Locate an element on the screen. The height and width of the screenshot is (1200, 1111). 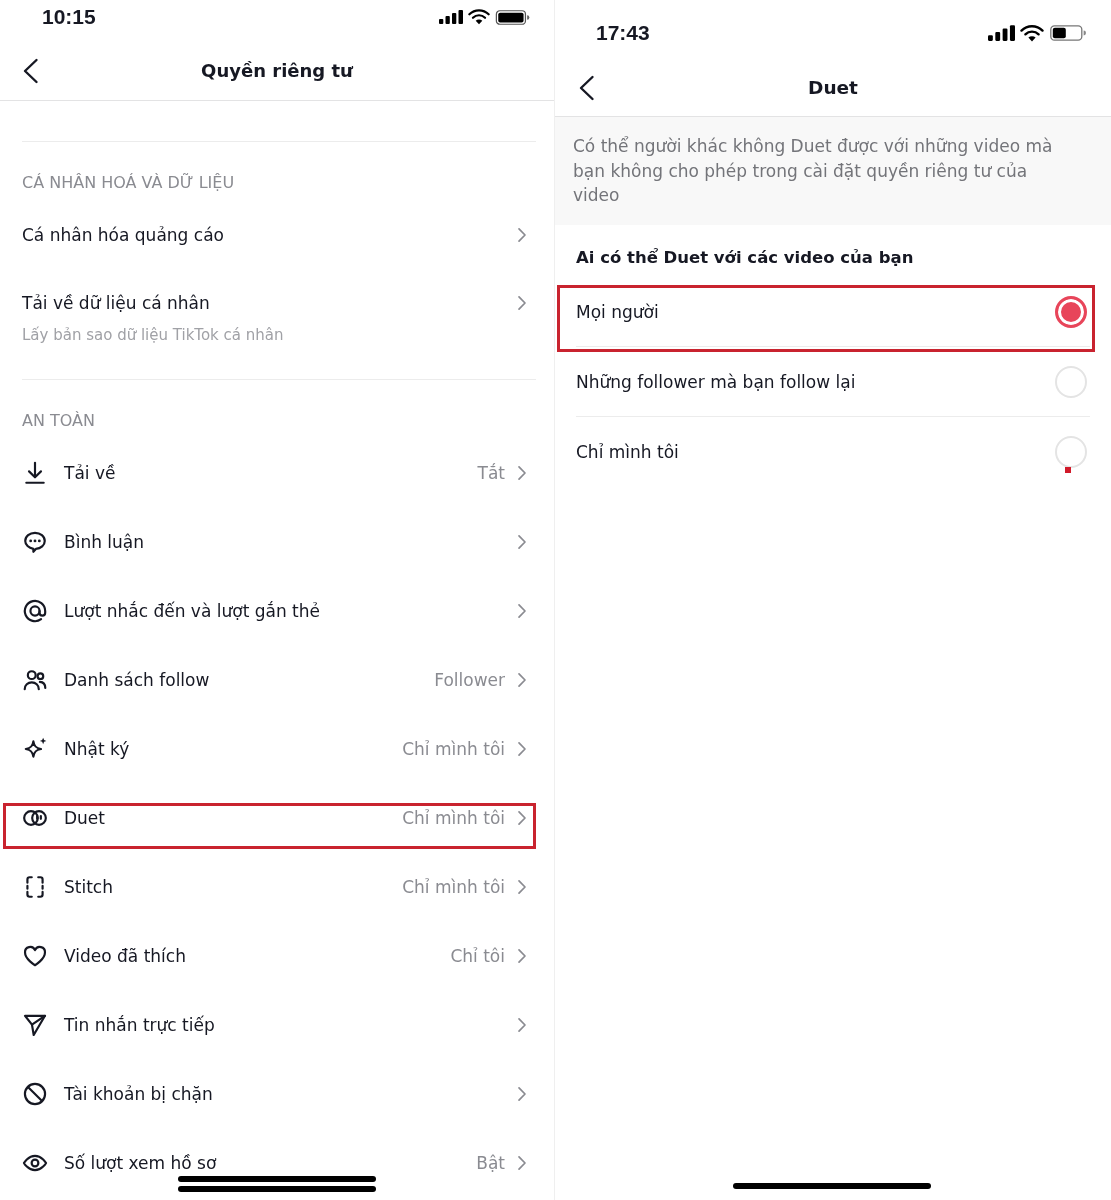
setting-value: Follower is located at coordinates (469, 679).